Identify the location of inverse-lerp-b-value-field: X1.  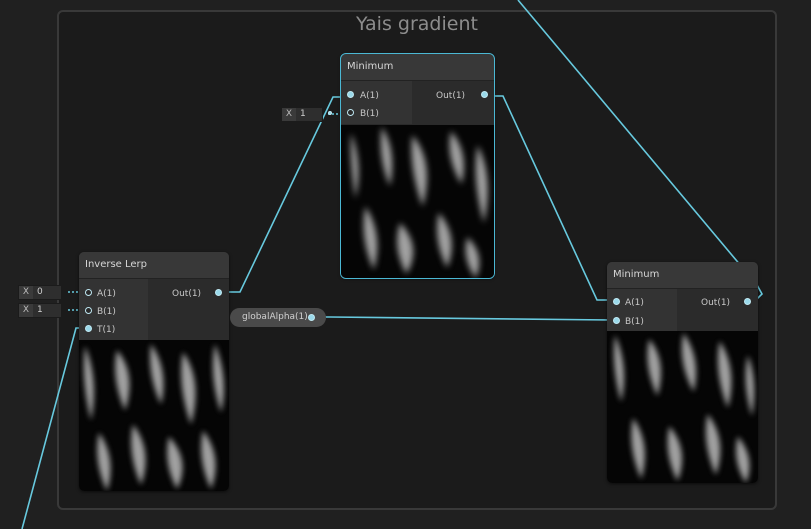
(40, 310).